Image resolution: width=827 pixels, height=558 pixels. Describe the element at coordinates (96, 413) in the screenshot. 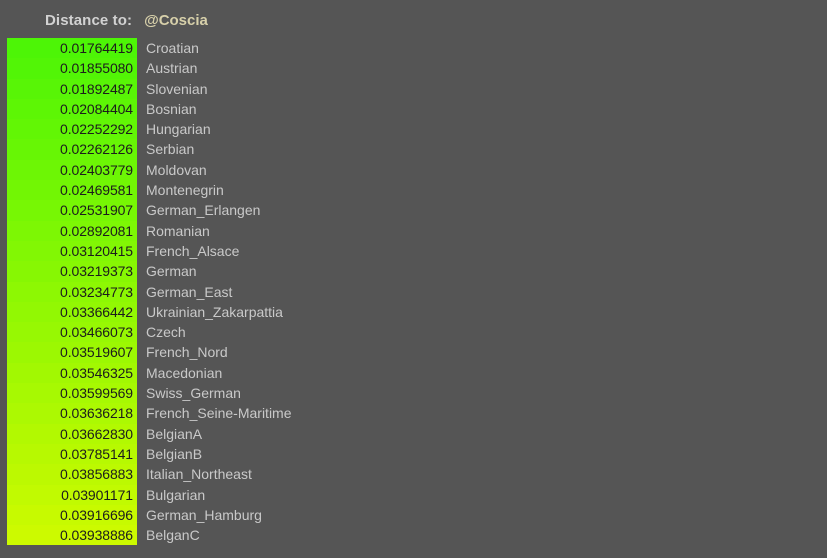

I see `distance-value: 0.03636218` at that location.